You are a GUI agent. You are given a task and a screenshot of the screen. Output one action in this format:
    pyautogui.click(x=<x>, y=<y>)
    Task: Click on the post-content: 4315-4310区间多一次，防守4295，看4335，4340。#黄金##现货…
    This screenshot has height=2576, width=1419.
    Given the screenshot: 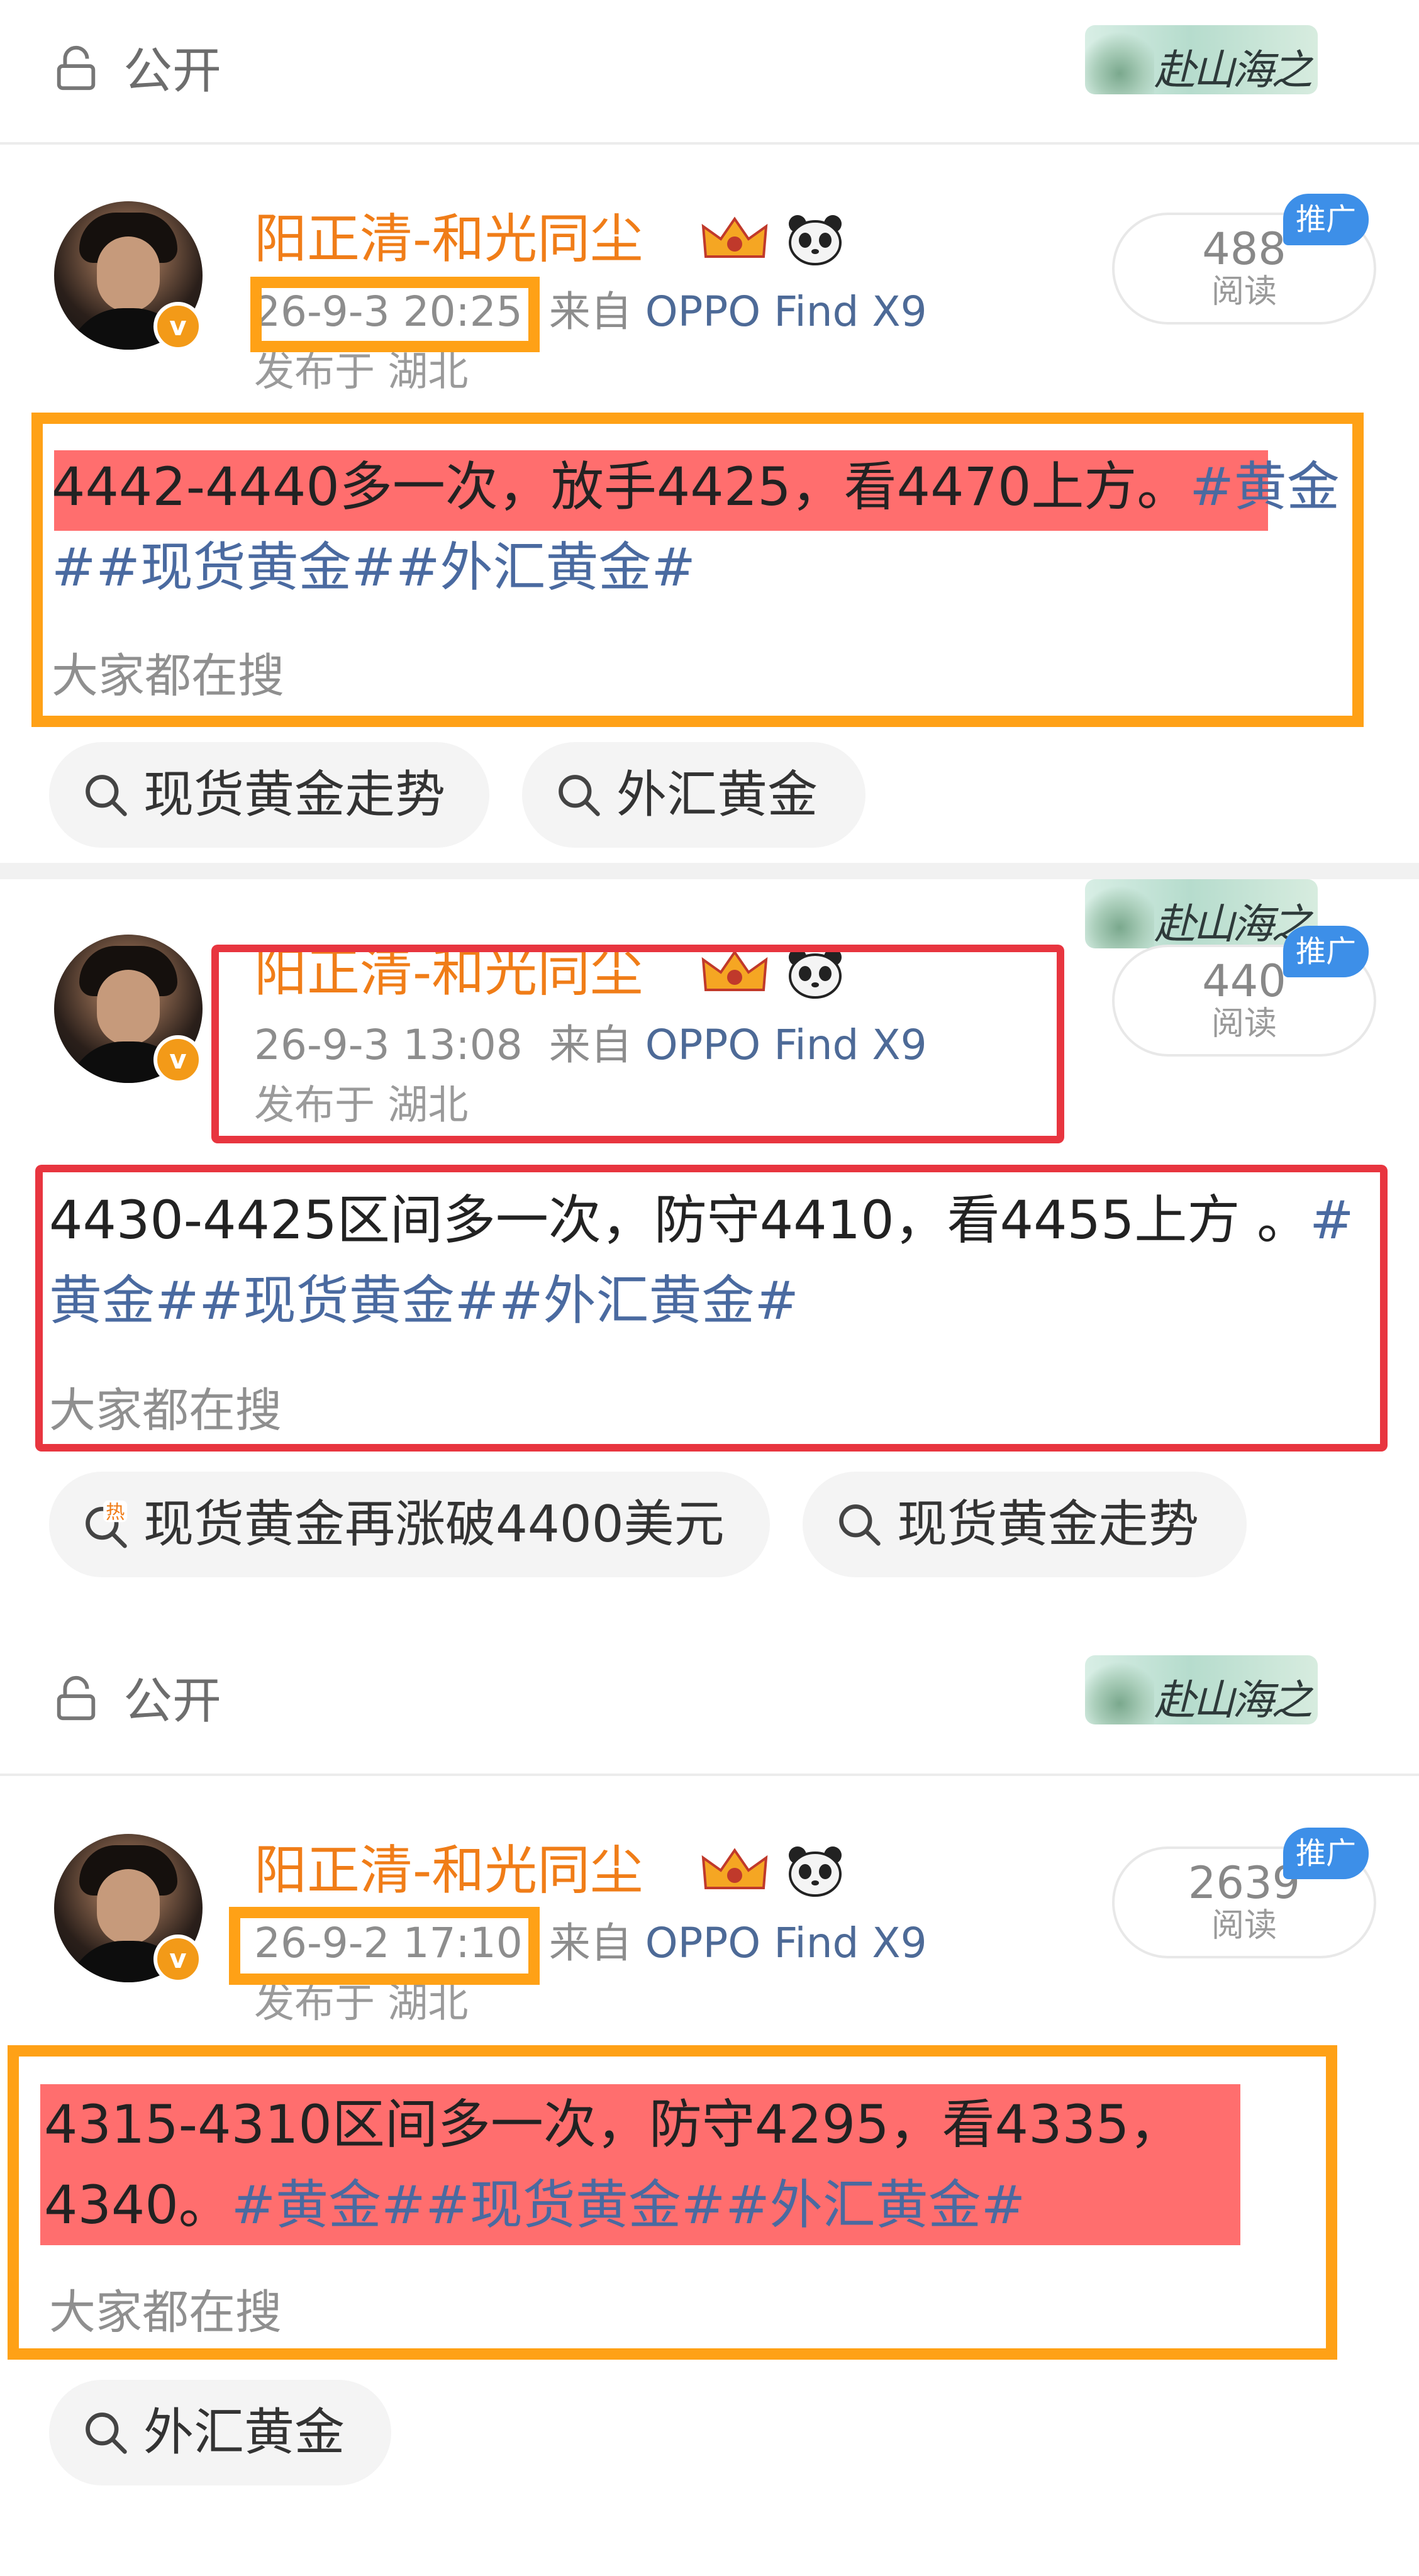 What is the action you would take?
    pyautogui.click(x=613, y=2165)
    